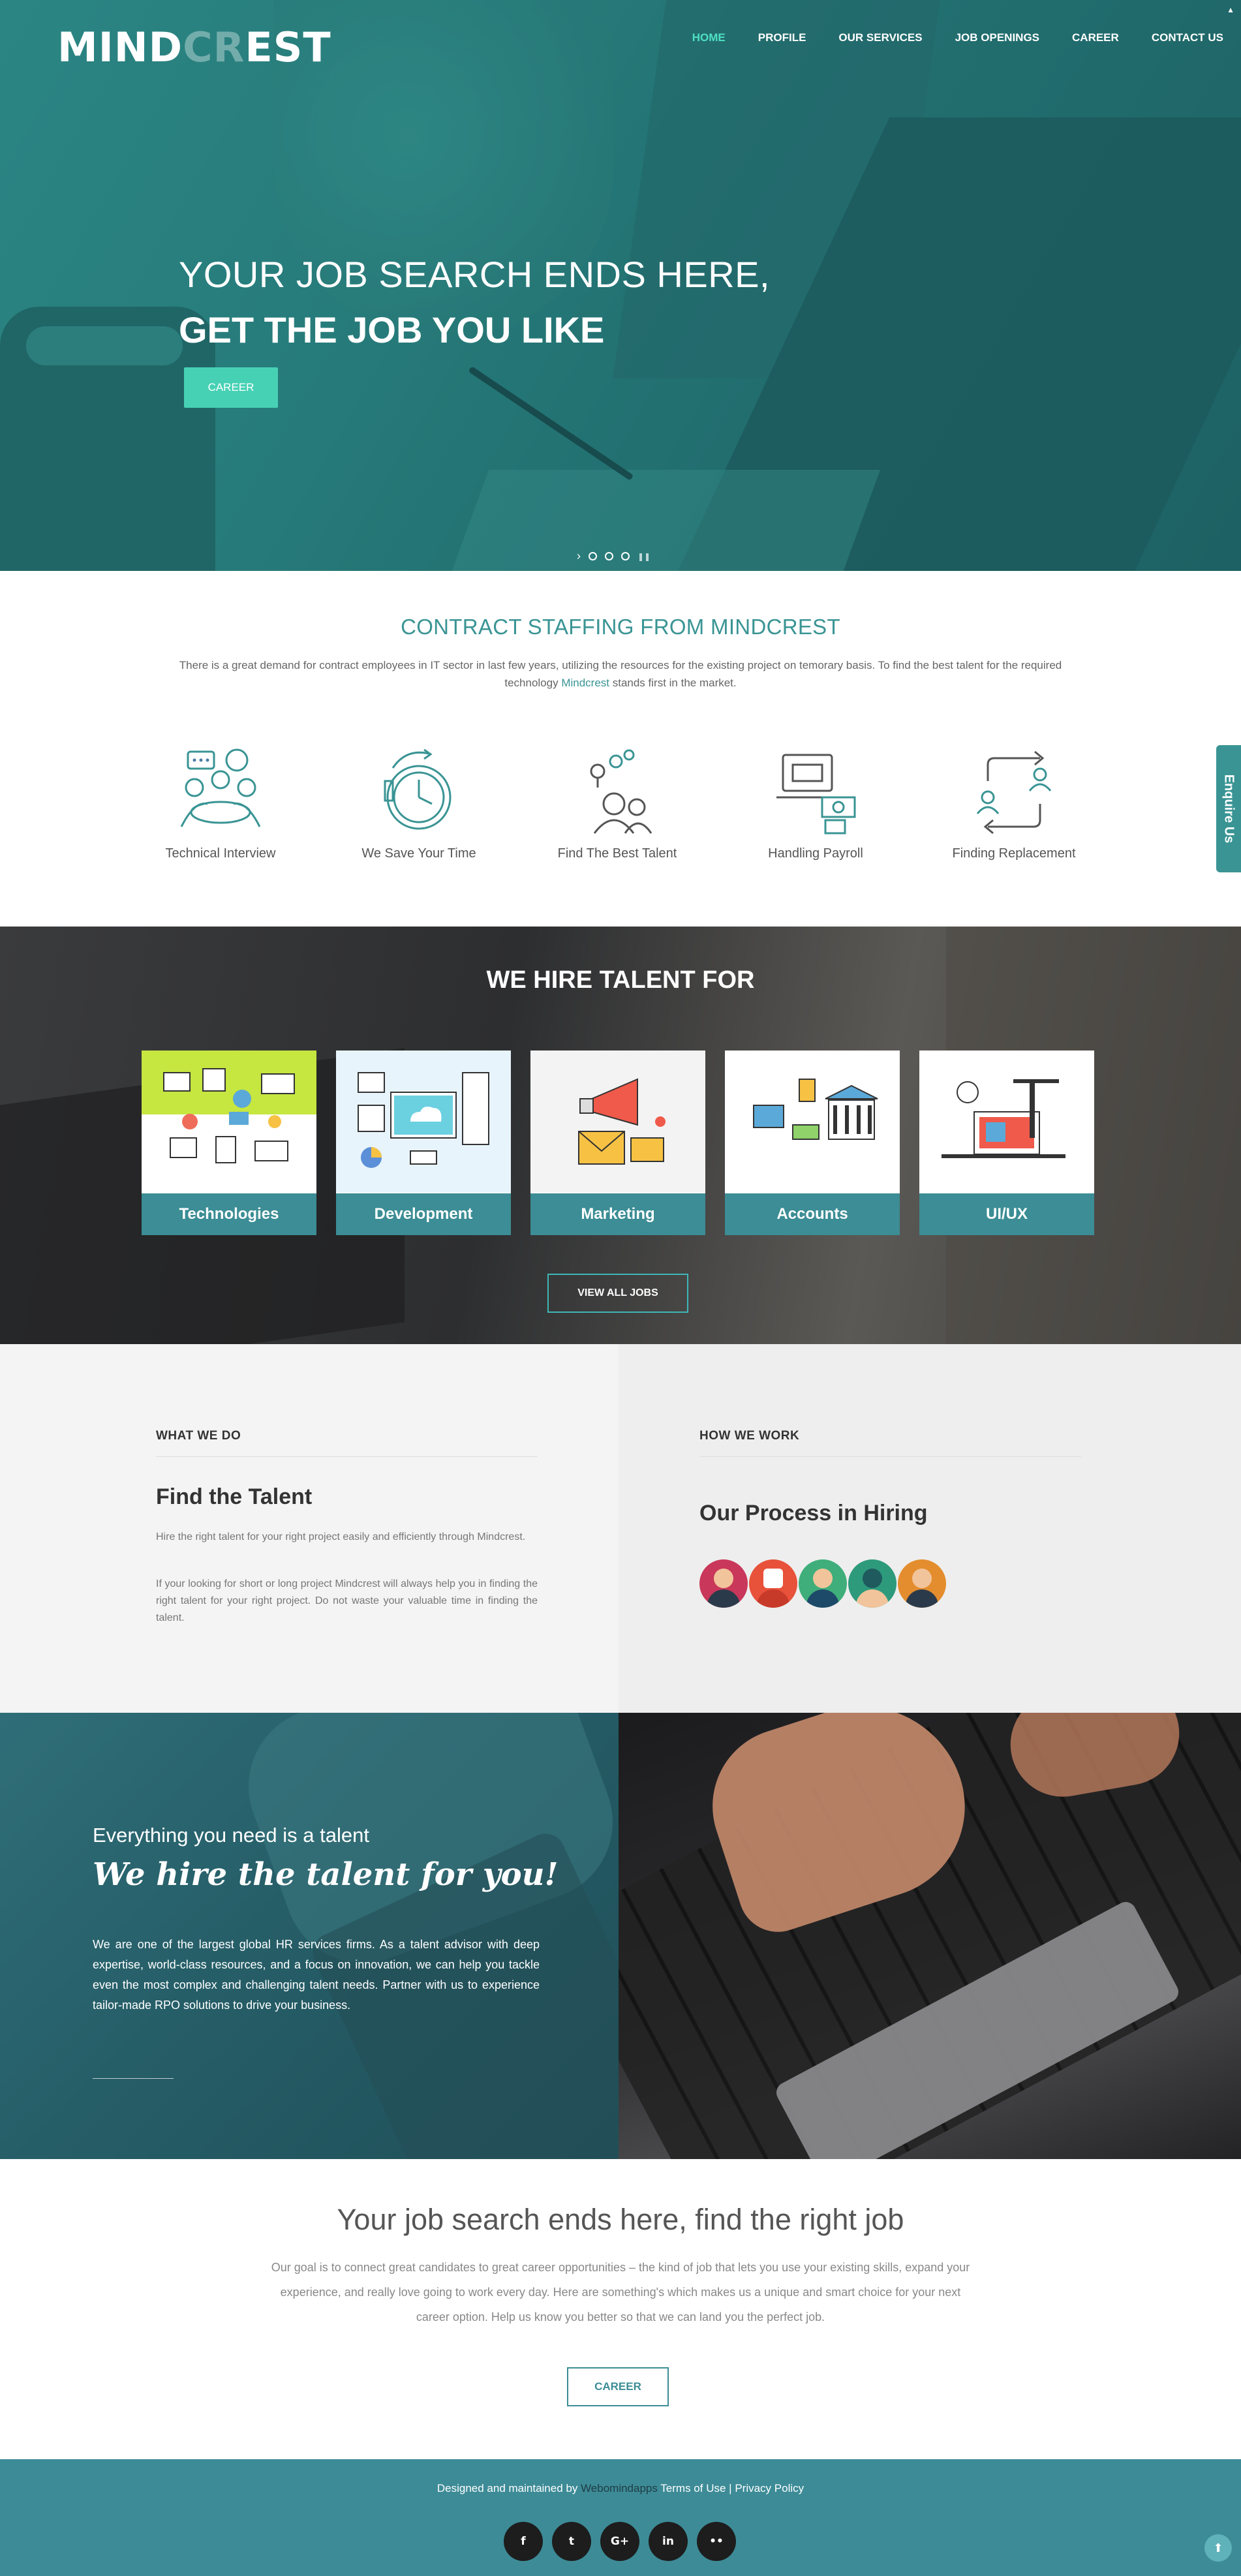 The width and height of the screenshot is (1241, 2576). What do you see at coordinates (229, 1115) in the screenshot?
I see `technologies-icon` at bounding box center [229, 1115].